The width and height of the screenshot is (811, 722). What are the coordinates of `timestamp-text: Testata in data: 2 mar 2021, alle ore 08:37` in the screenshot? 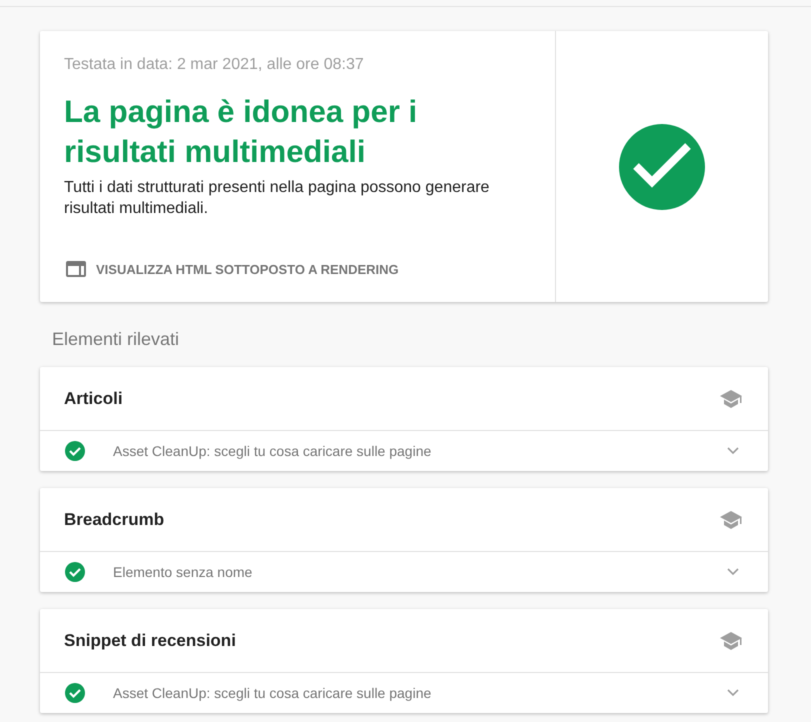 It's located at (214, 65).